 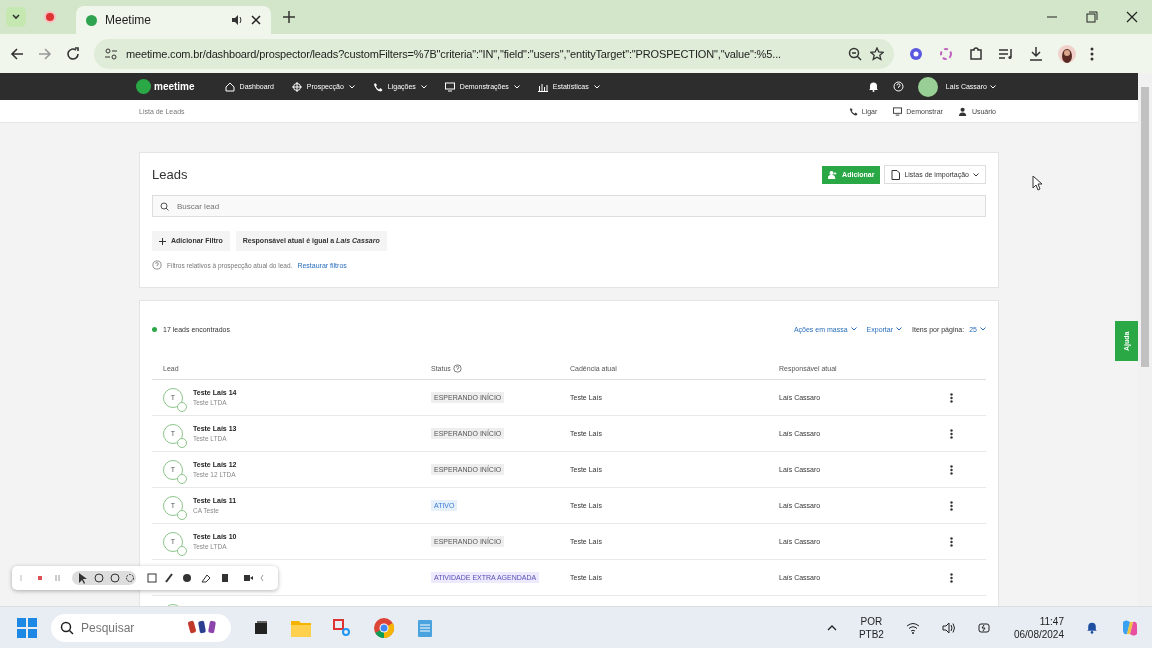 What do you see at coordinates (542, 86) in the screenshot?
I see `bar-chart-icon` at bounding box center [542, 86].